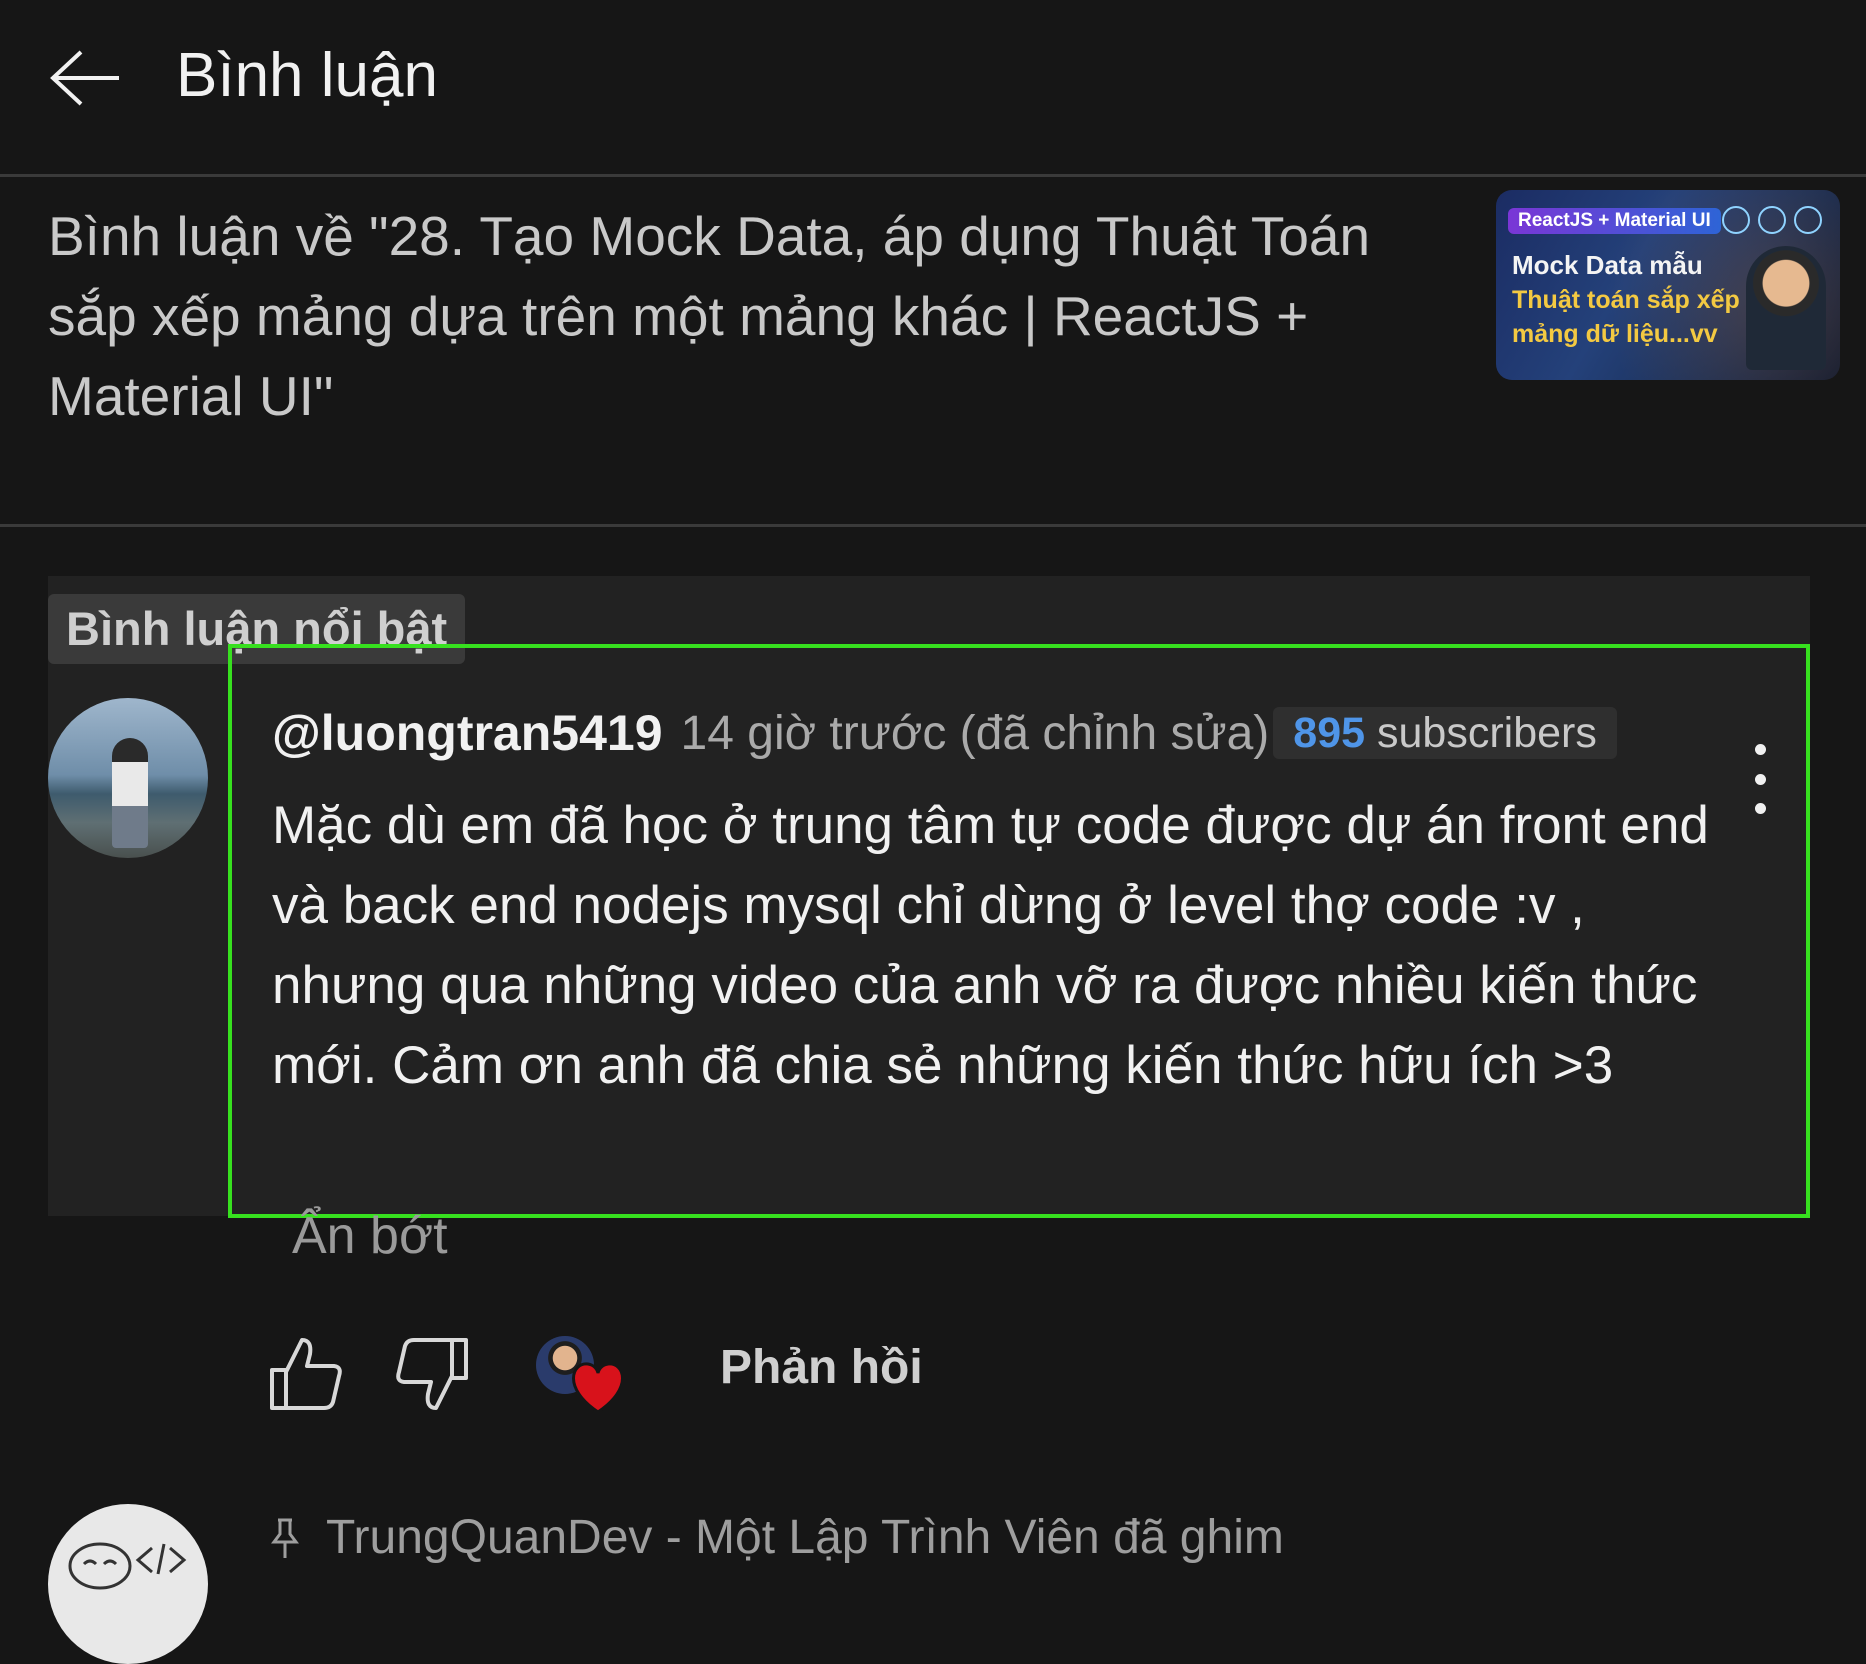 The height and width of the screenshot is (1664, 1866). Describe the element at coordinates (307, 75) in the screenshot. I see `page-title: Bình luận` at that location.